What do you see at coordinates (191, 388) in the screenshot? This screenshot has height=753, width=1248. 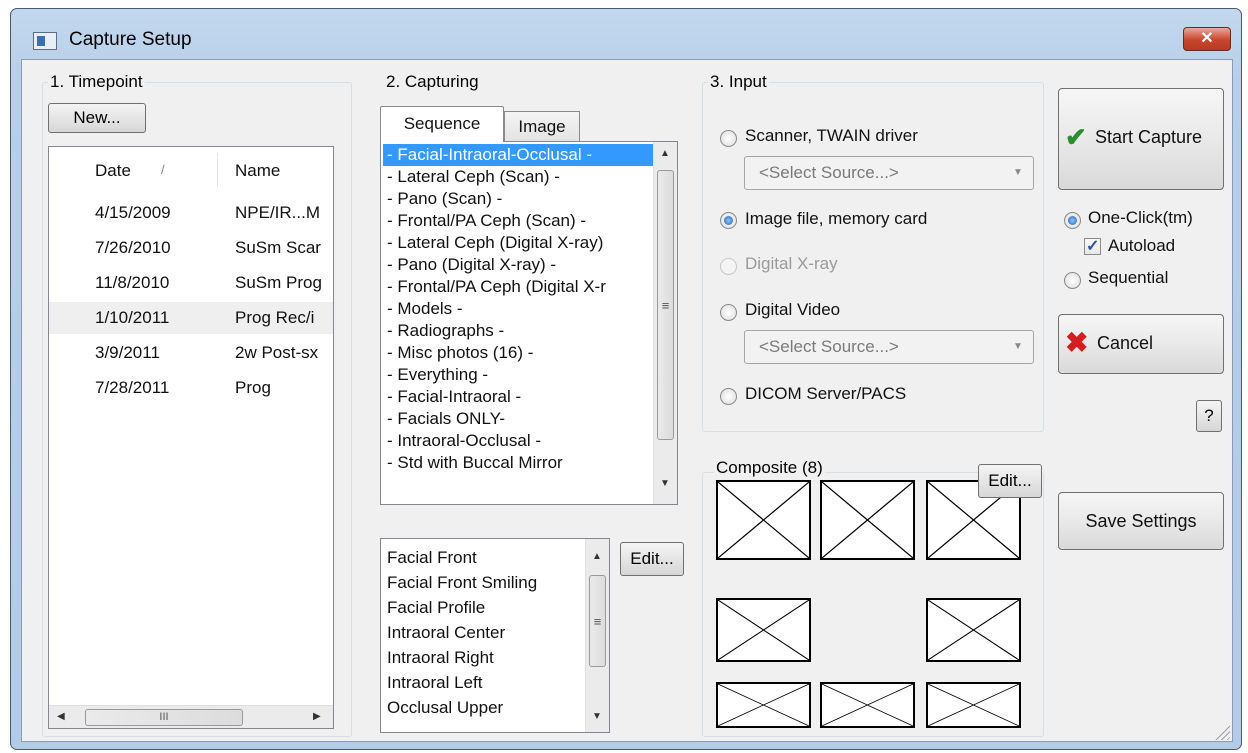 I see `table-row: 7/28/2011 Prog` at bounding box center [191, 388].